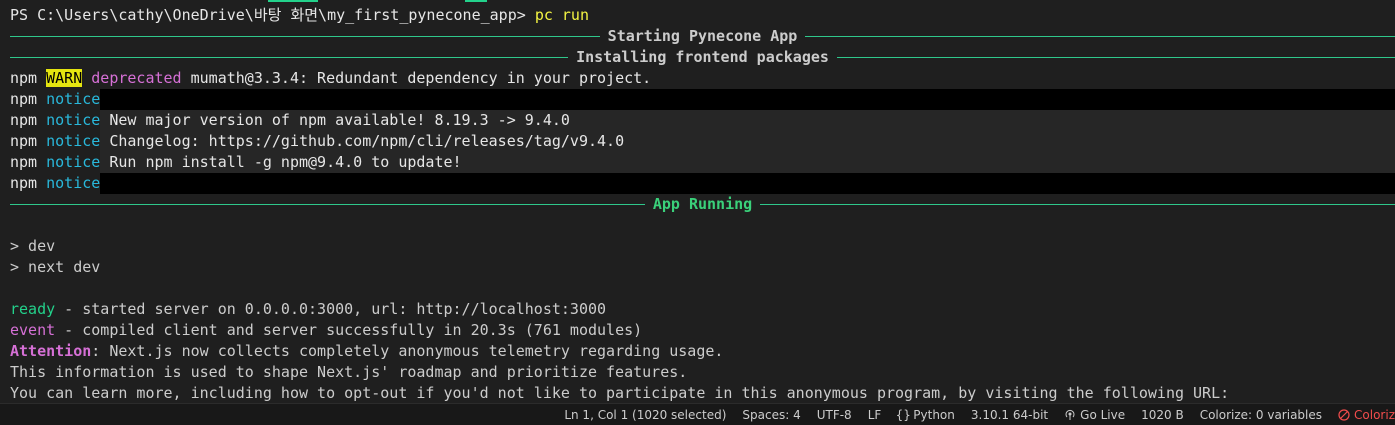 Image resolution: width=1395 pixels, height=425 pixels. I want to click on go-live-button: Go Live, so click(1094, 414).